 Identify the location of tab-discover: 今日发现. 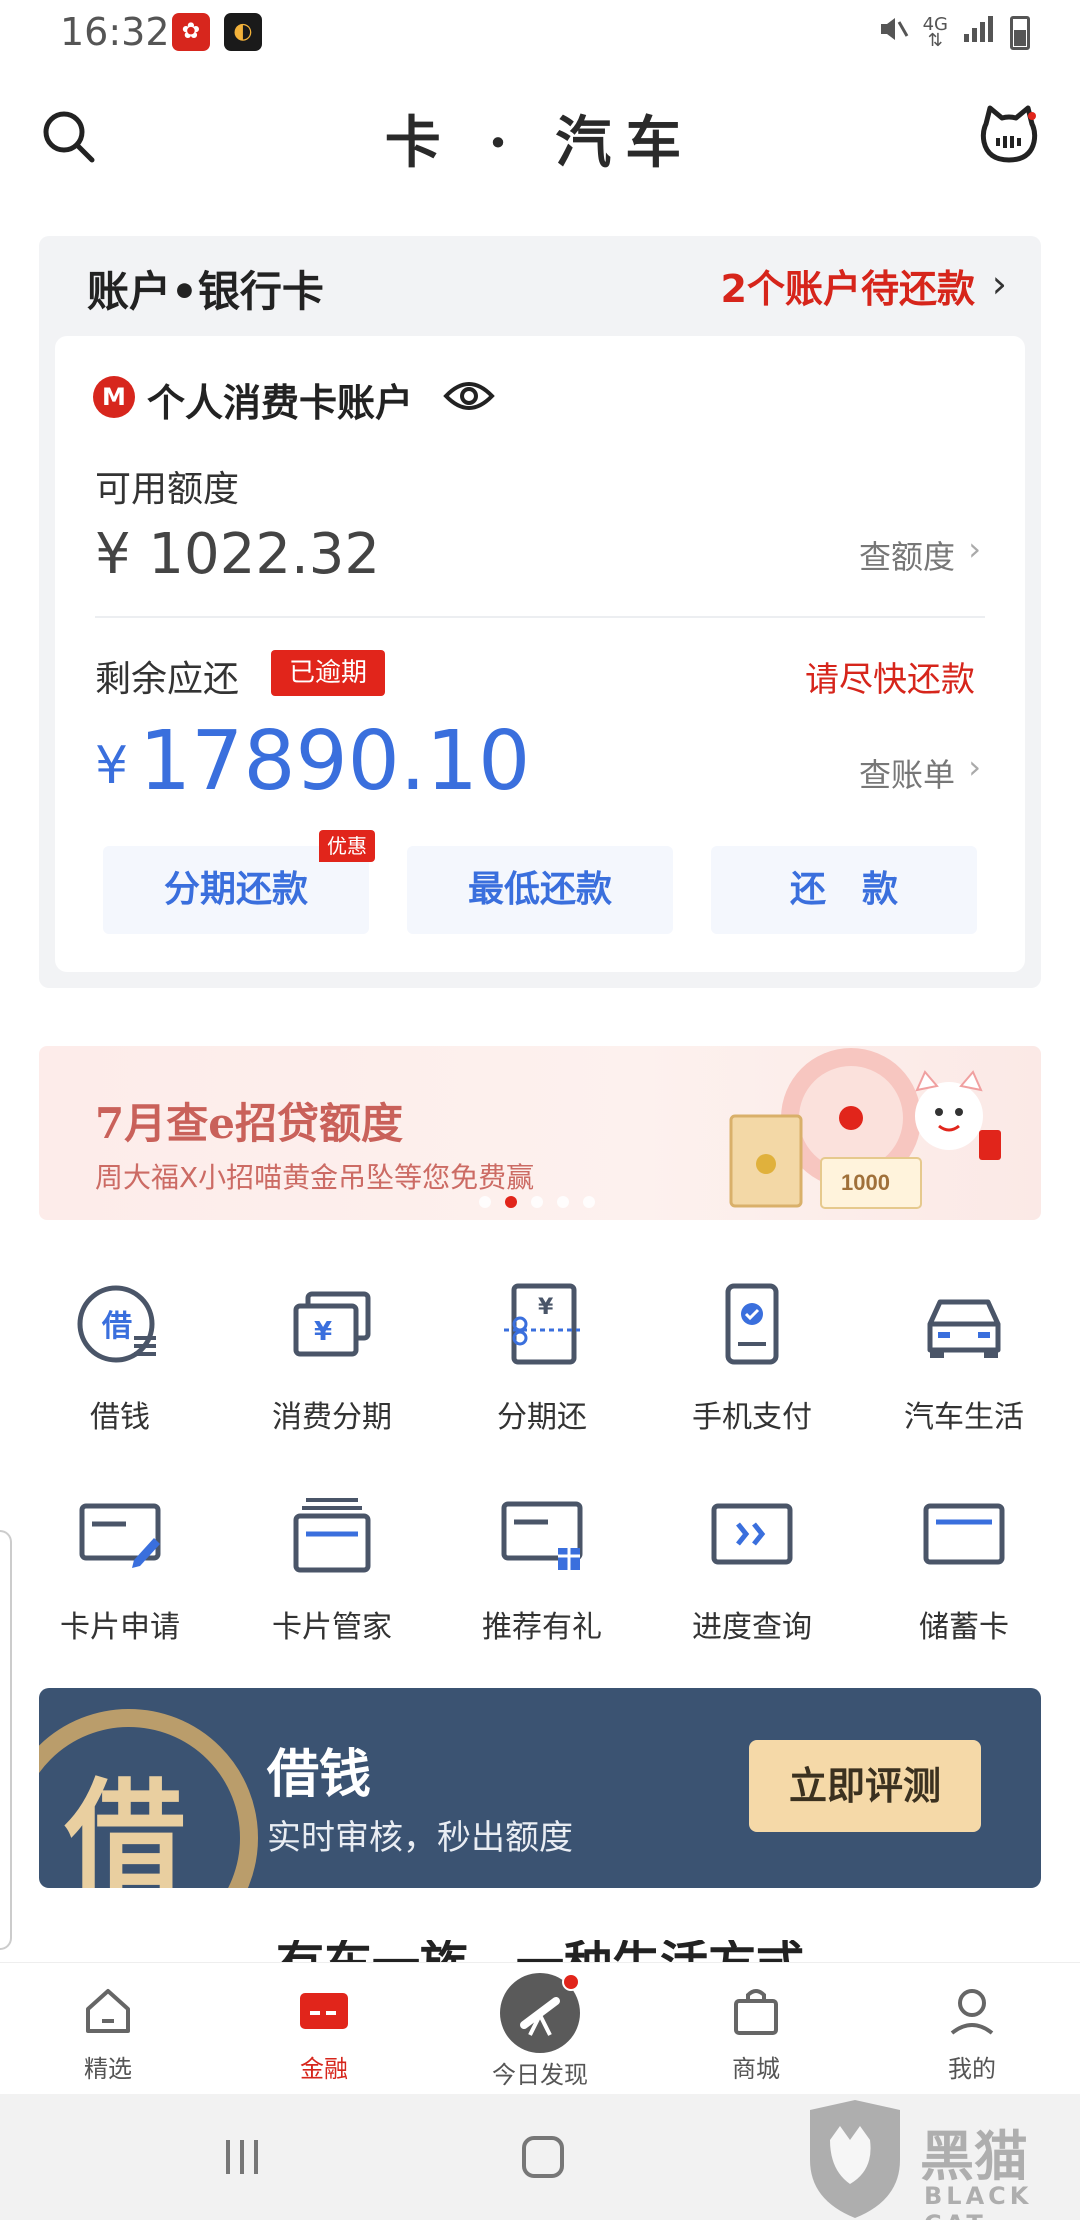
(540, 2029).